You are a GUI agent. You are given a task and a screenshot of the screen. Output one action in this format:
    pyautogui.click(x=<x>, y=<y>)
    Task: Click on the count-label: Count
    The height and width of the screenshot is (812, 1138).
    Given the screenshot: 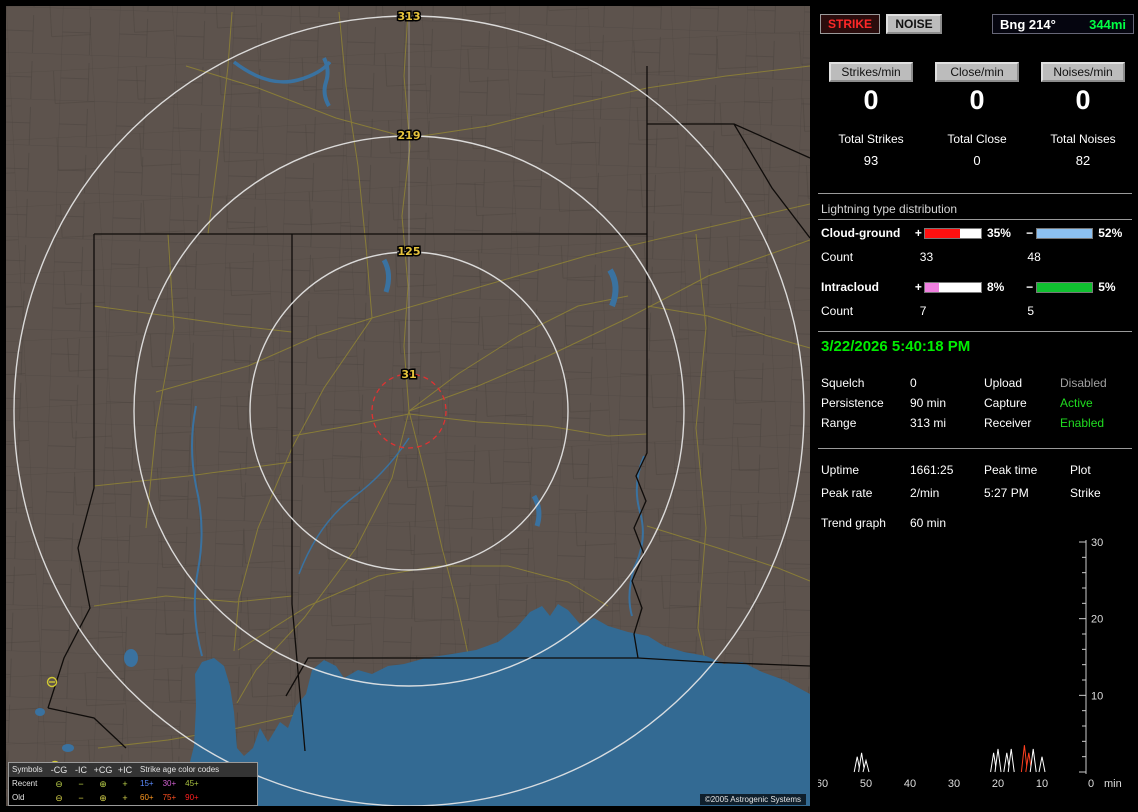 What is the action you would take?
    pyautogui.click(x=837, y=311)
    